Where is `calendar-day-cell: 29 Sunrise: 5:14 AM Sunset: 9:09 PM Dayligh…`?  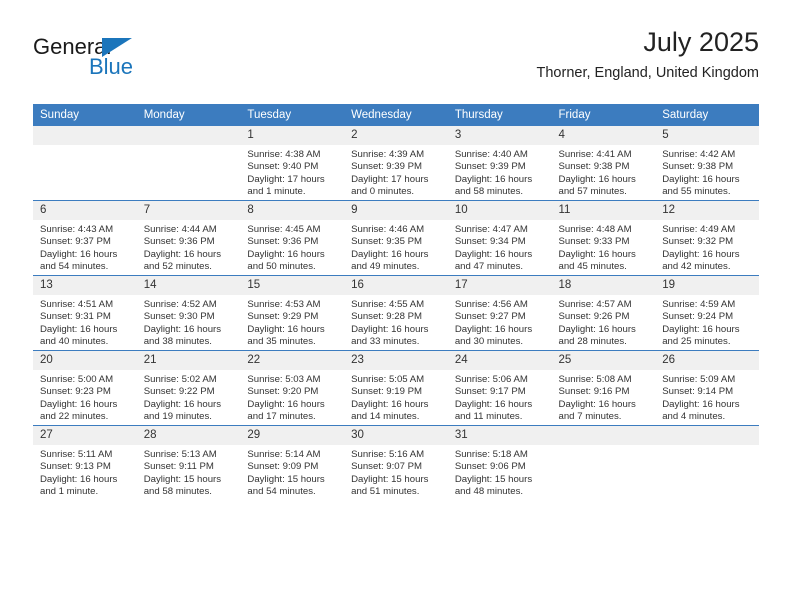 calendar-day-cell: 29 Sunrise: 5:14 AM Sunset: 9:09 PM Dayligh… is located at coordinates (292, 462).